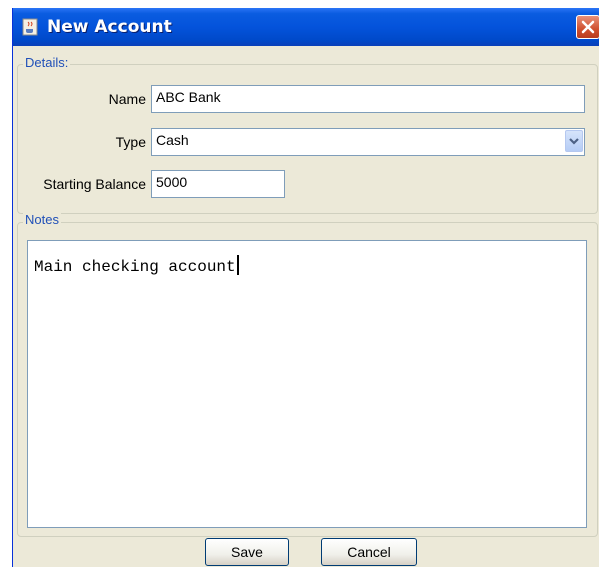 This screenshot has width=599, height=567. What do you see at coordinates (247, 552) in the screenshot?
I see `save-button: Save` at bounding box center [247, 552].